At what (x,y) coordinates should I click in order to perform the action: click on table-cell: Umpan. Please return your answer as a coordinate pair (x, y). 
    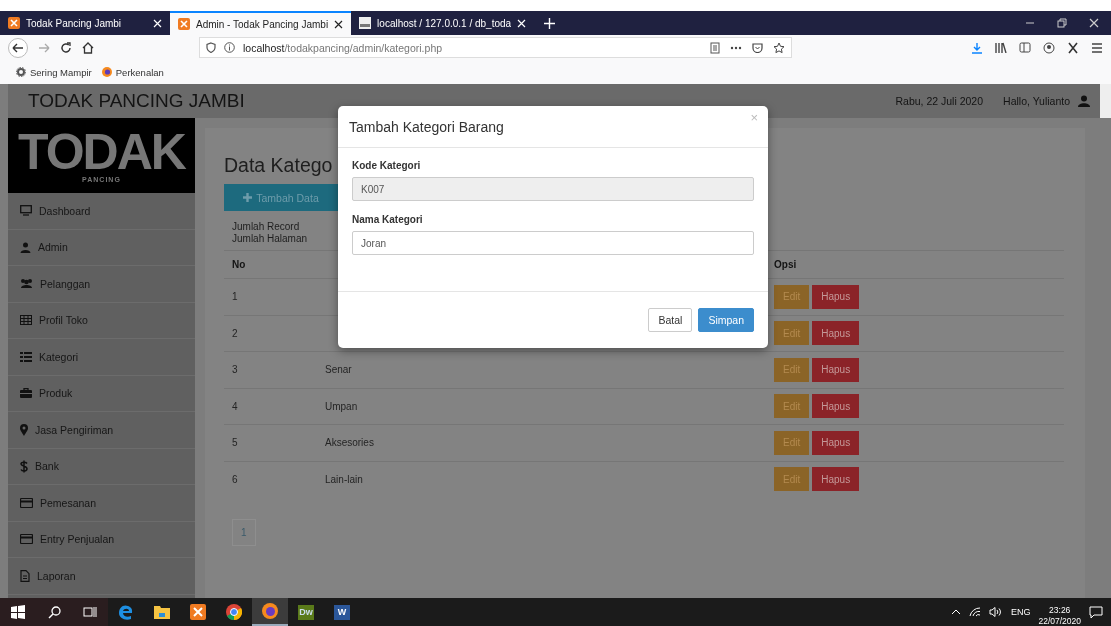
    Looking at the image, I should click on (341, 406).